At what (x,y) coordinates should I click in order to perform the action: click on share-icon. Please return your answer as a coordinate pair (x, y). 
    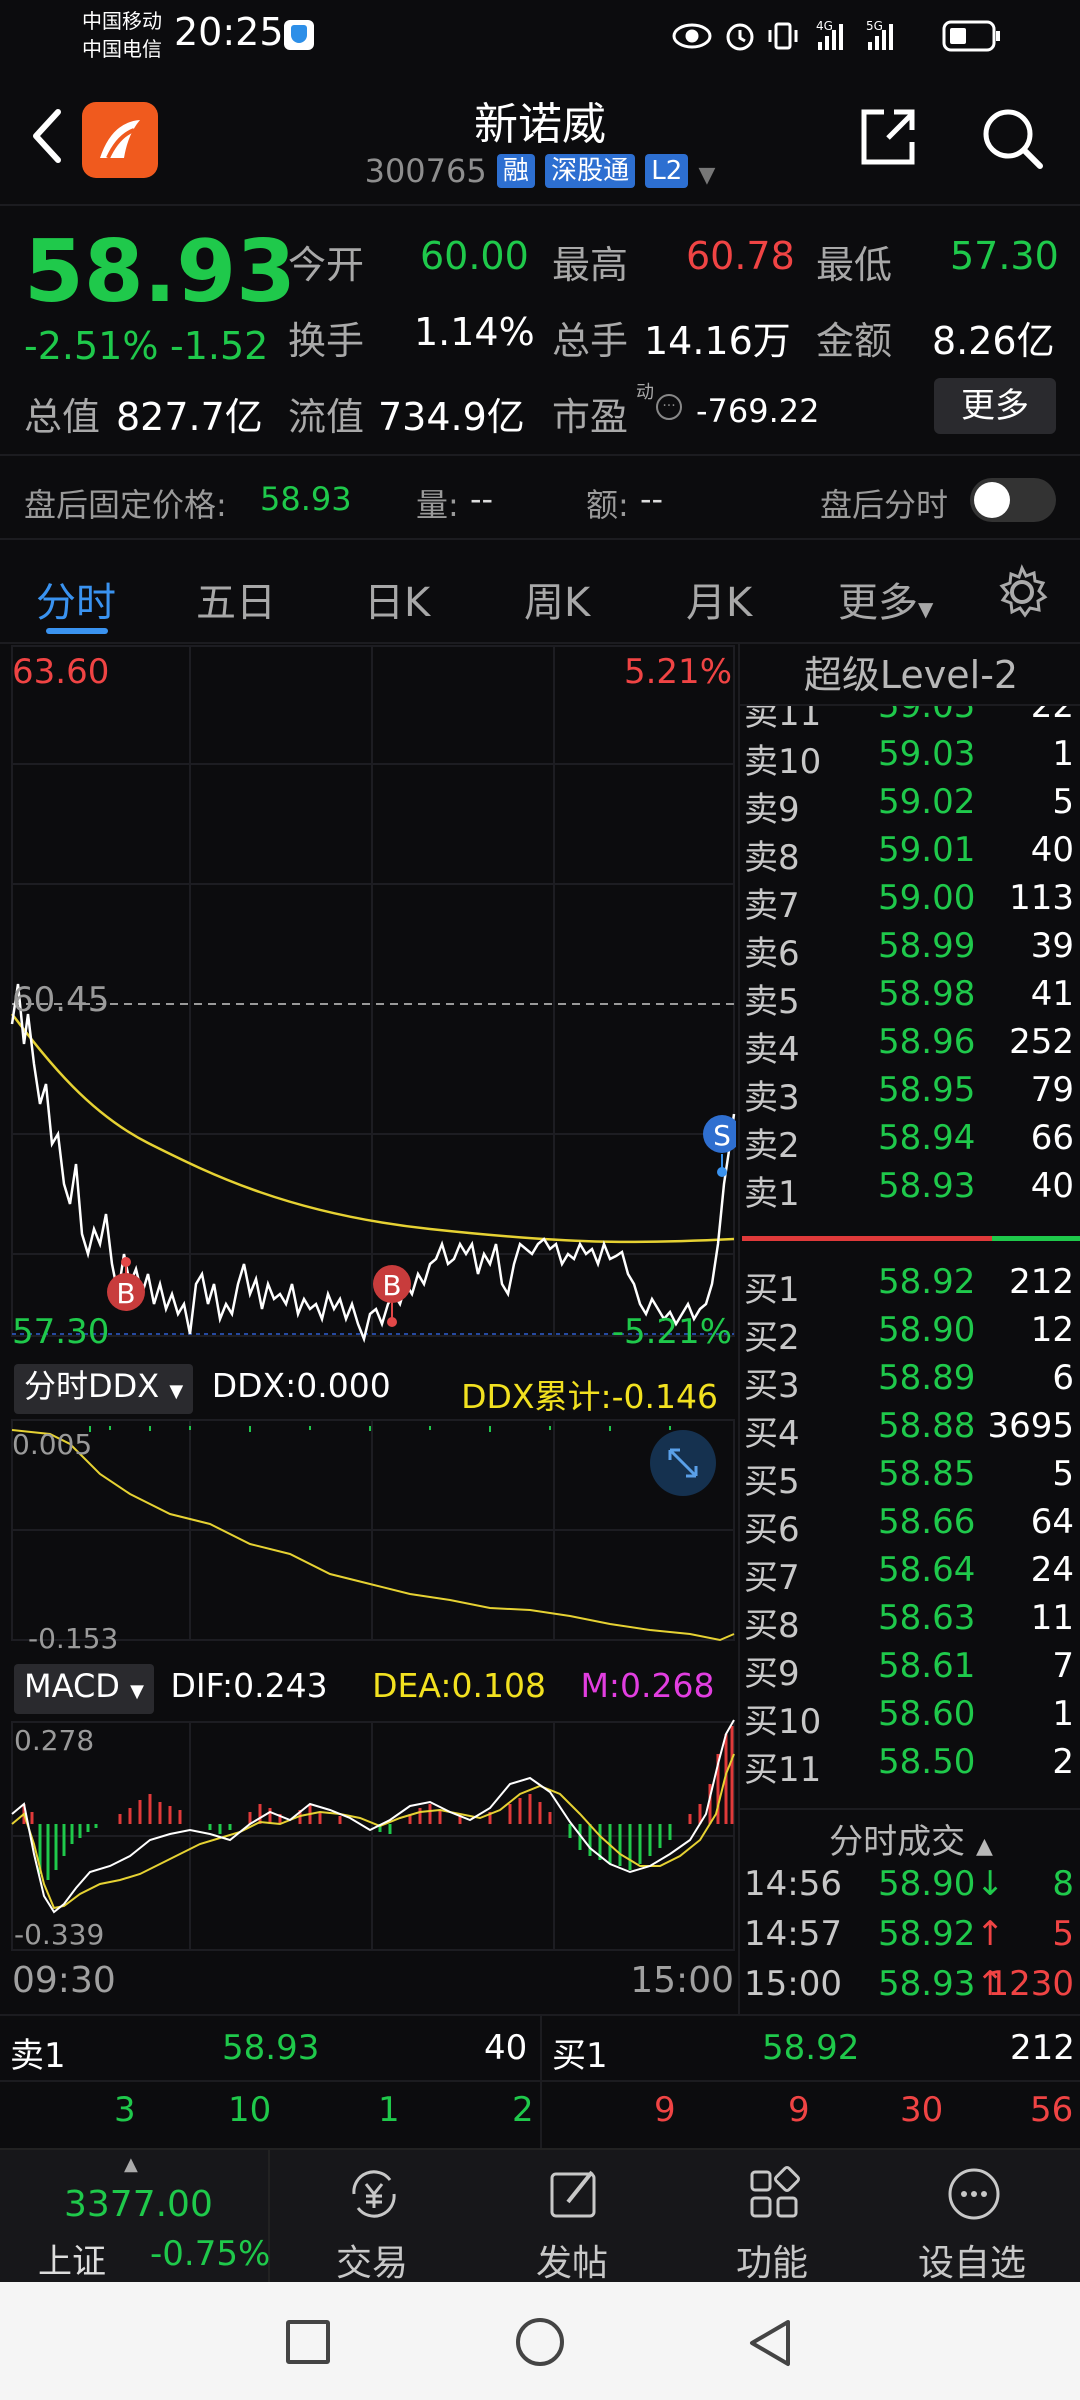
    Looking at the image, I should click on (887, 137).